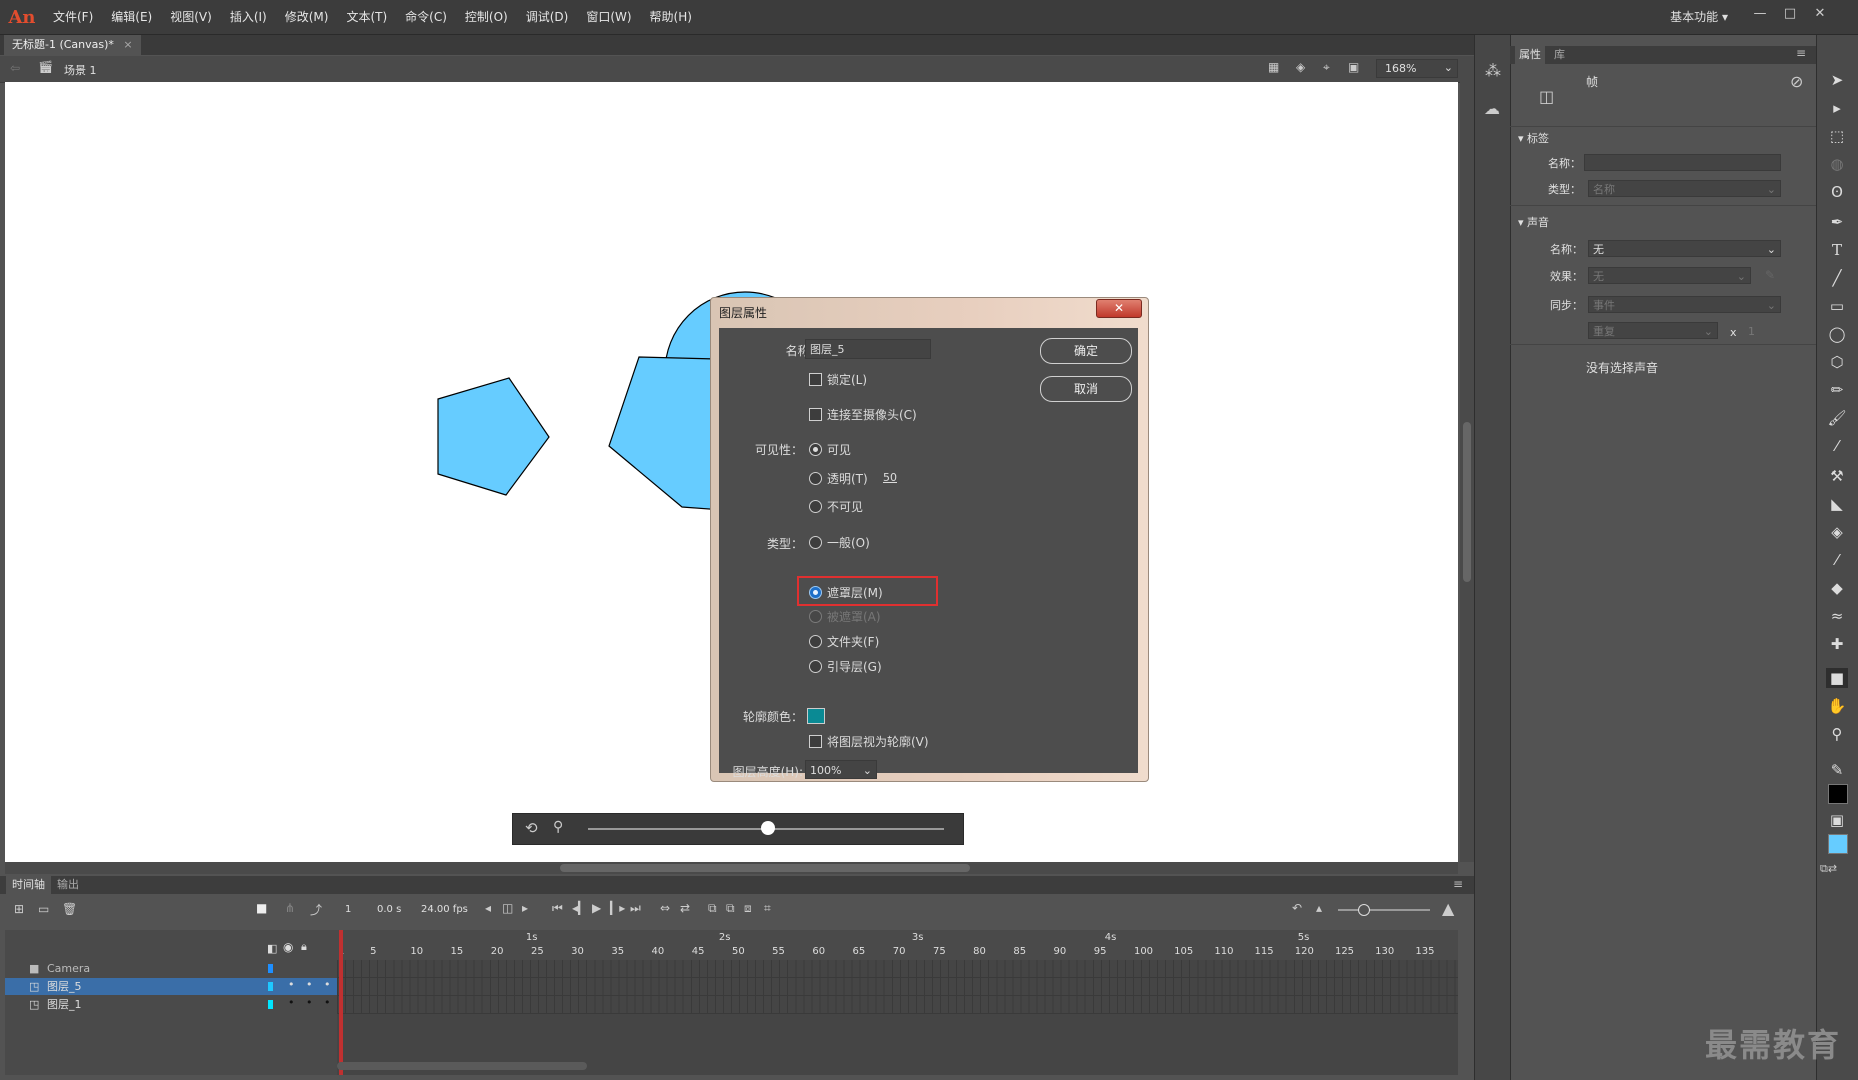  Describe the element at coordinates (1559, 55) in the screenshot. I see `tab-library: 库` at that location.